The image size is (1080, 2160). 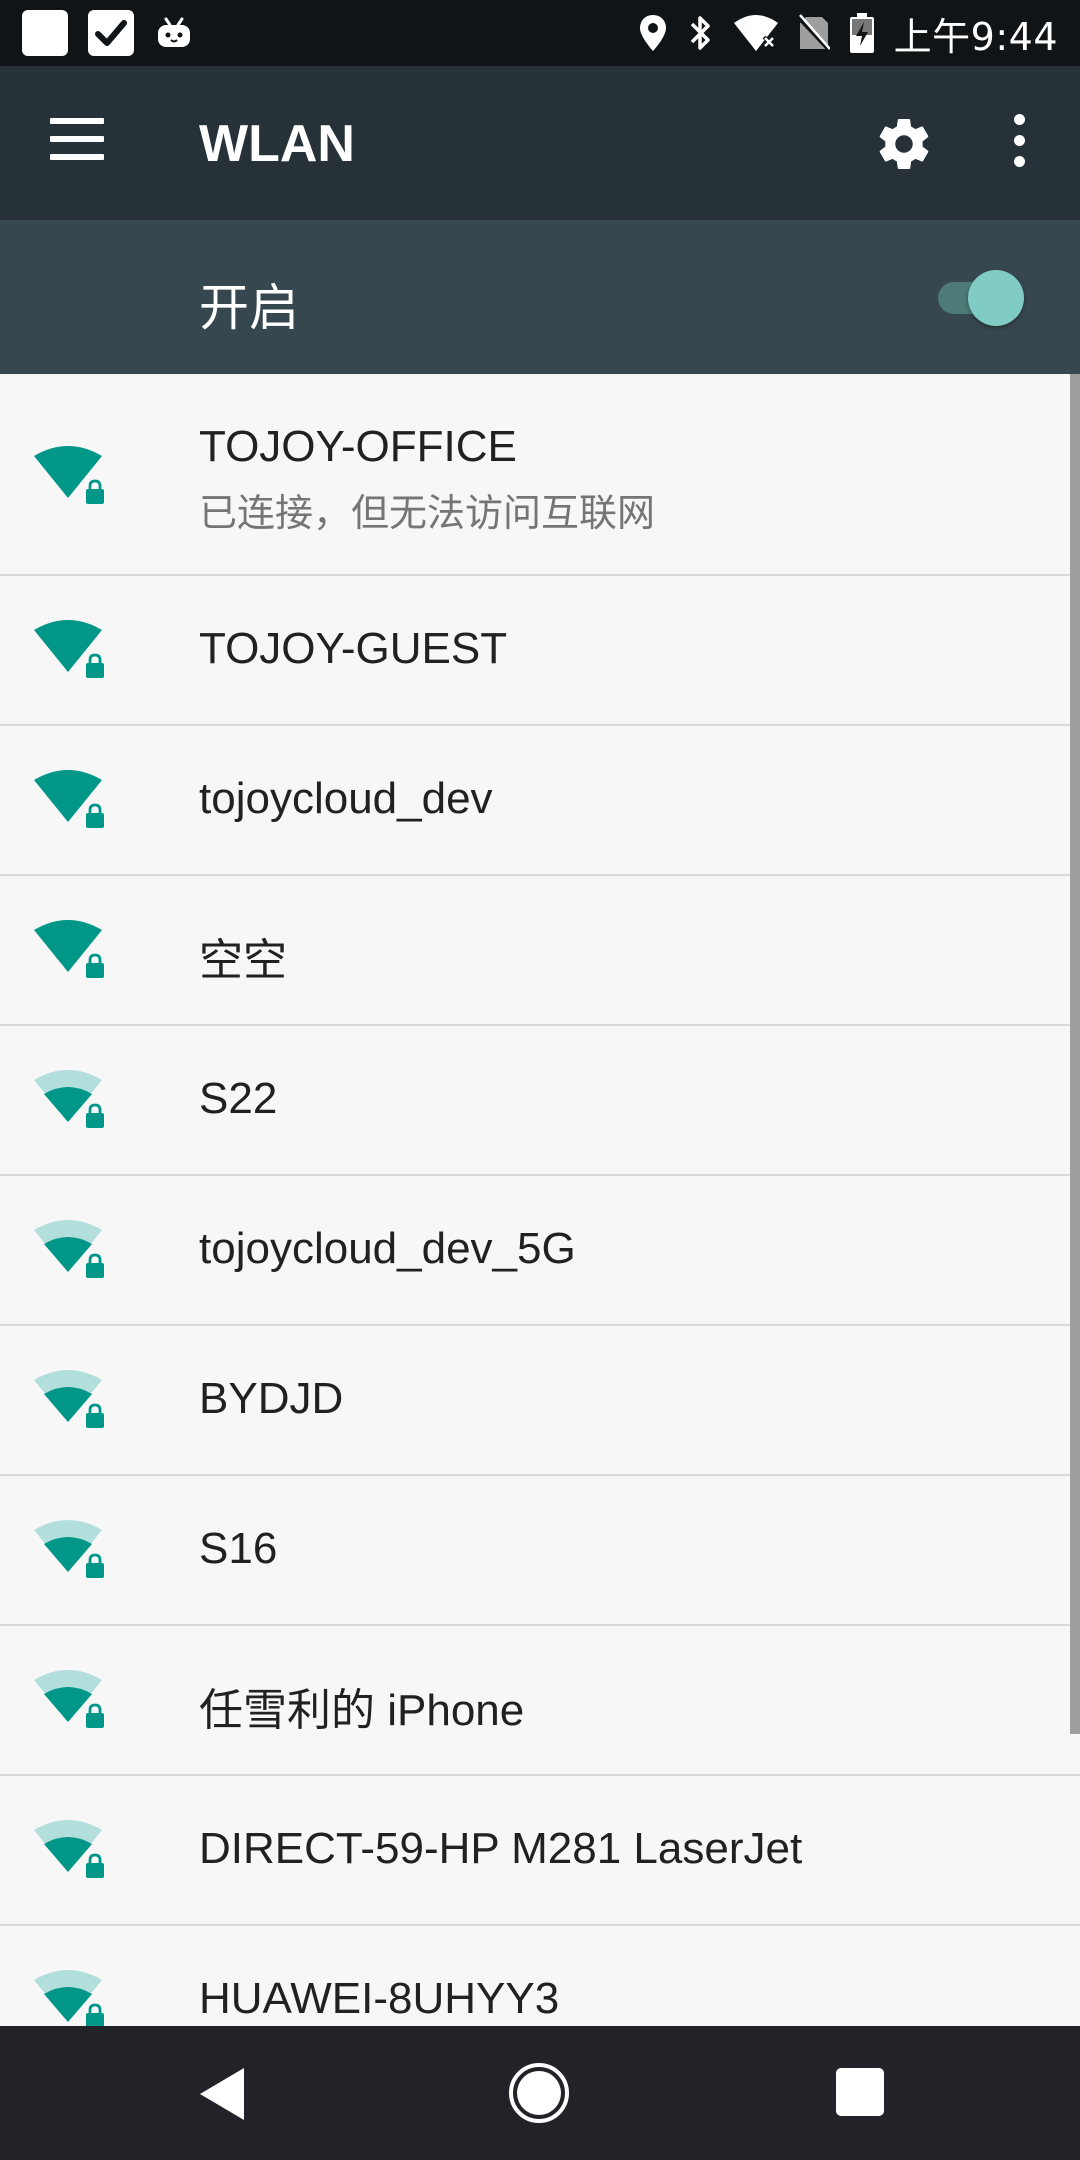 I want to click on more-vert-icon, so click(x=1019, y=144).